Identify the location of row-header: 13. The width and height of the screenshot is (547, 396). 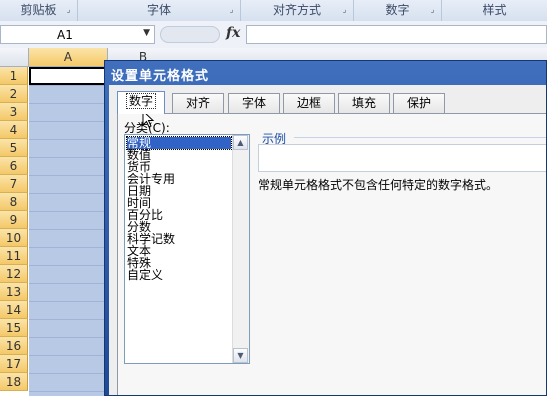
(14, 292).